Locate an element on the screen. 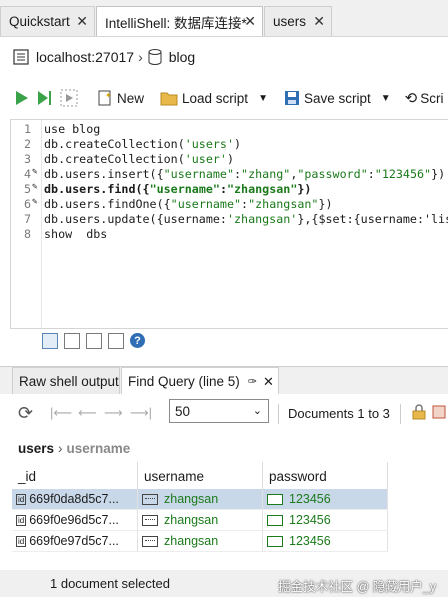  collection-breadcrumb: users › username is located at coordinates (224, 448).